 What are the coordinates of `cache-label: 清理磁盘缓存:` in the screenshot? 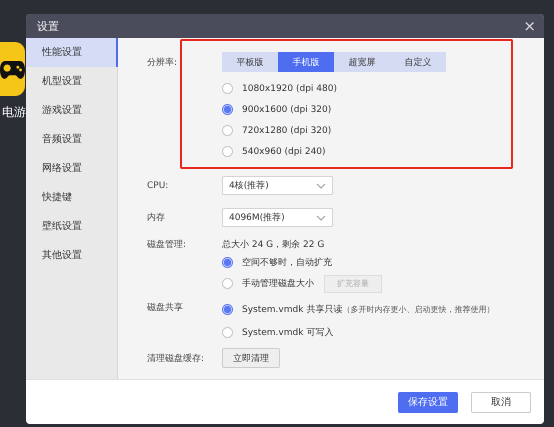 It's located at (176, 358).